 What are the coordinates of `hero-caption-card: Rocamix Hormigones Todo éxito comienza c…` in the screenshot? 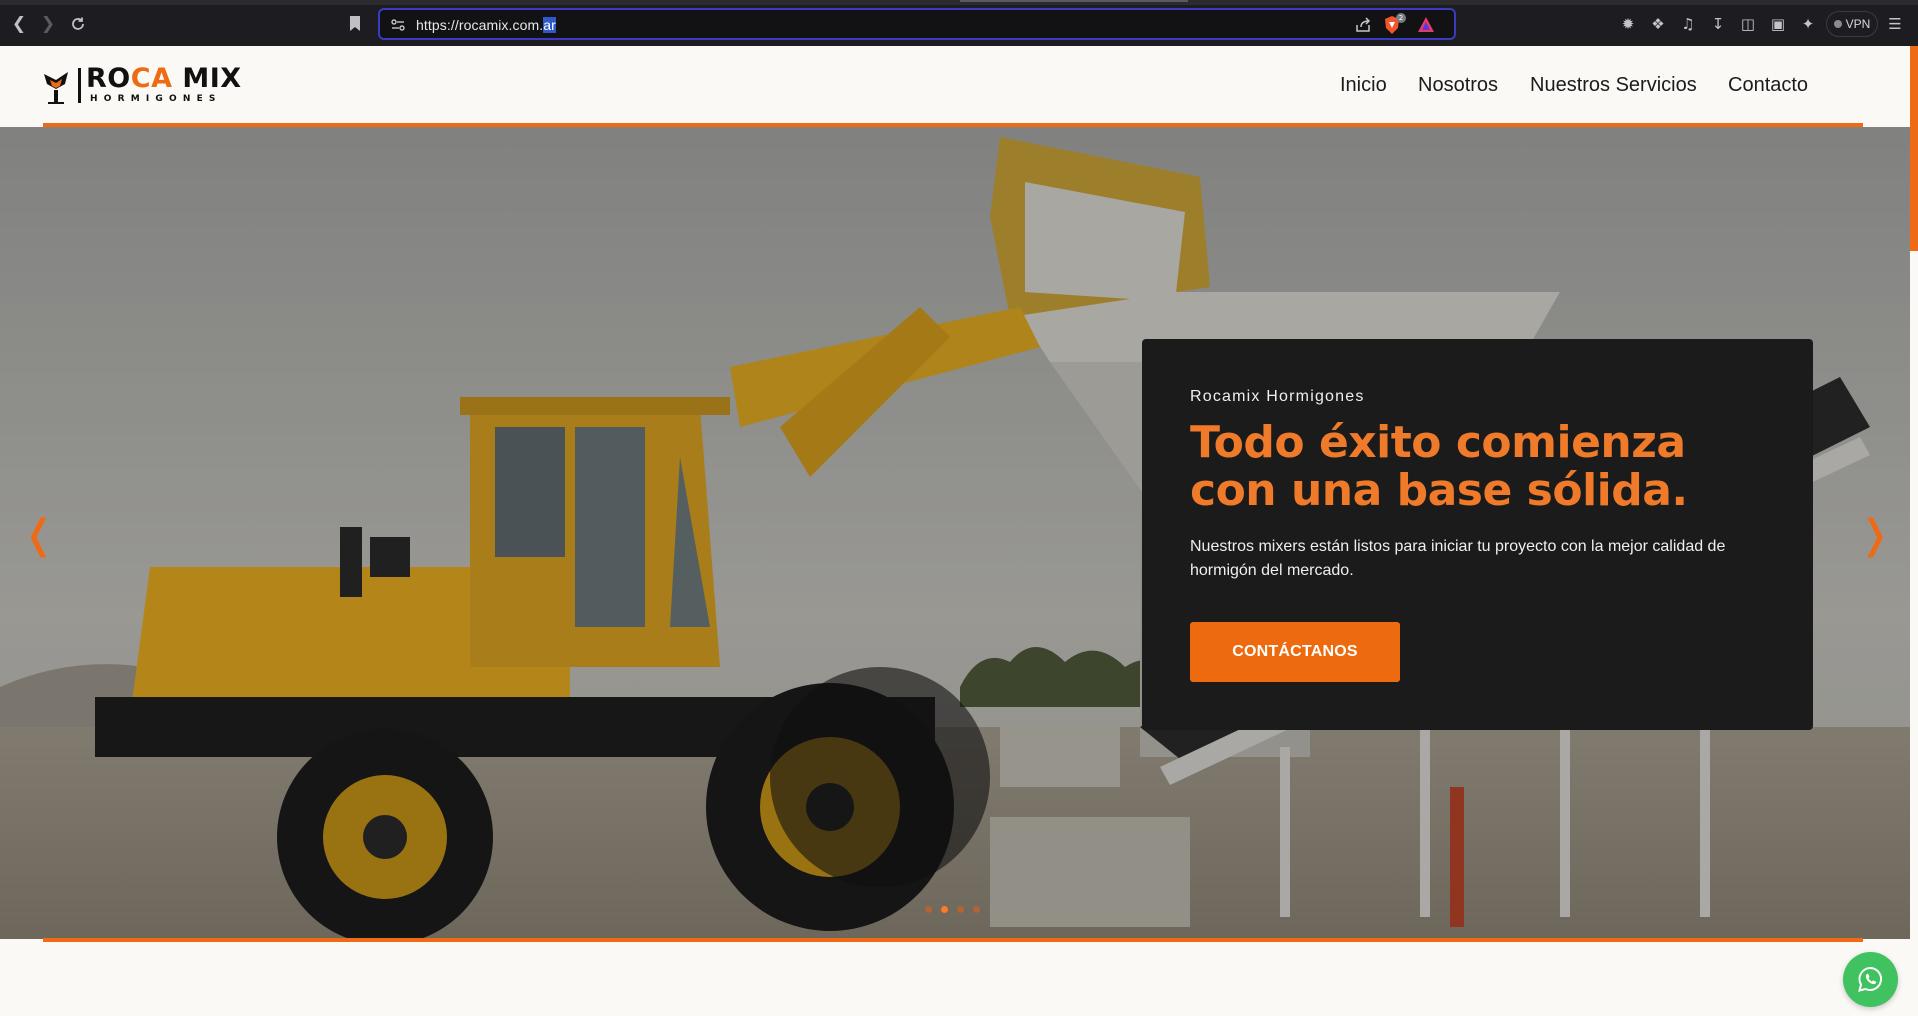 It's located at (1477, 534).